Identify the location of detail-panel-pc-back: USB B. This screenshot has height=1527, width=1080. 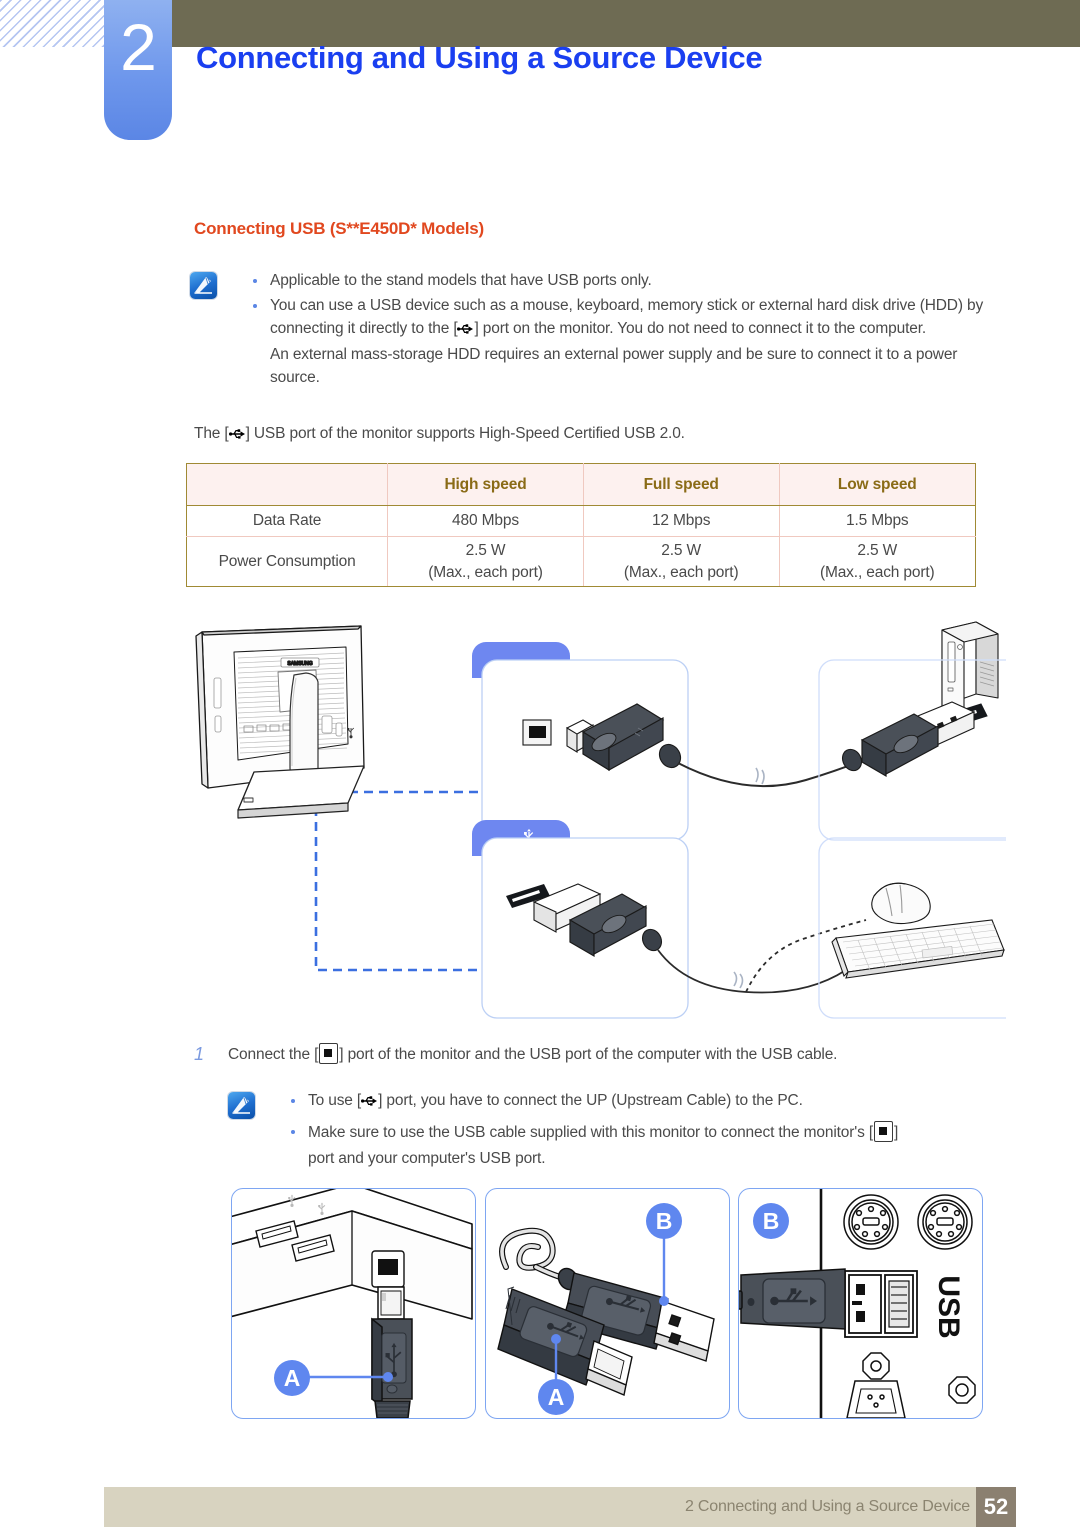
(860, 1303).